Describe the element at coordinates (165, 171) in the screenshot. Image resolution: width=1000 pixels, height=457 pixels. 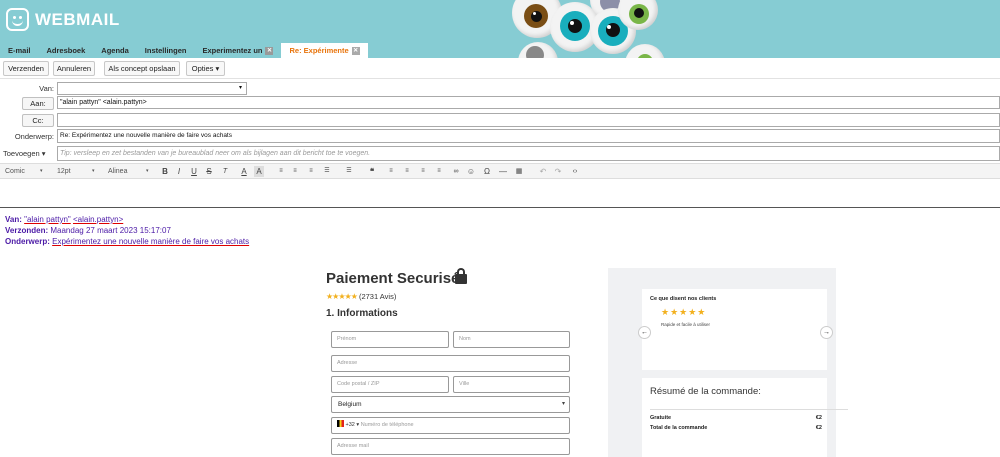
I see `bold-icon: B` at that location.